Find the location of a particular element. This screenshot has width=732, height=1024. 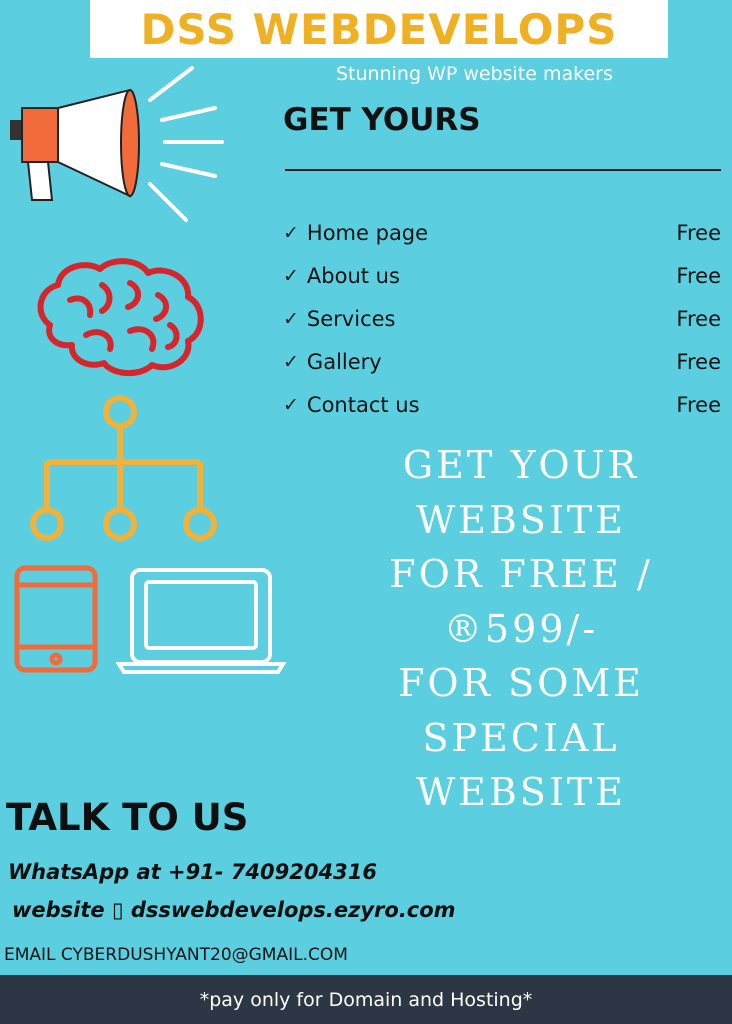

network-diagram-icon is located at coordinates (123, 468).